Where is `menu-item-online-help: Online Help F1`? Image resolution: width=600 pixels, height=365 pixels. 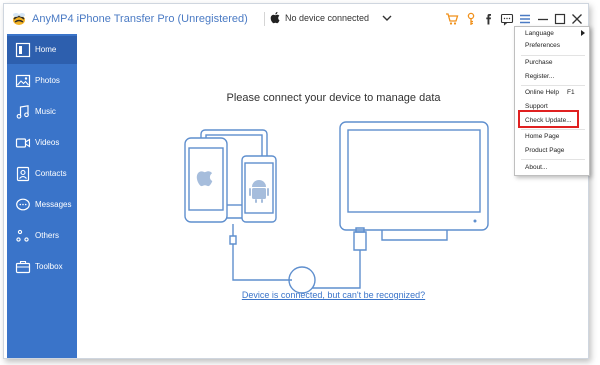
menu-item-online-help: Online Help F1 is located at coordinates (552, 93).